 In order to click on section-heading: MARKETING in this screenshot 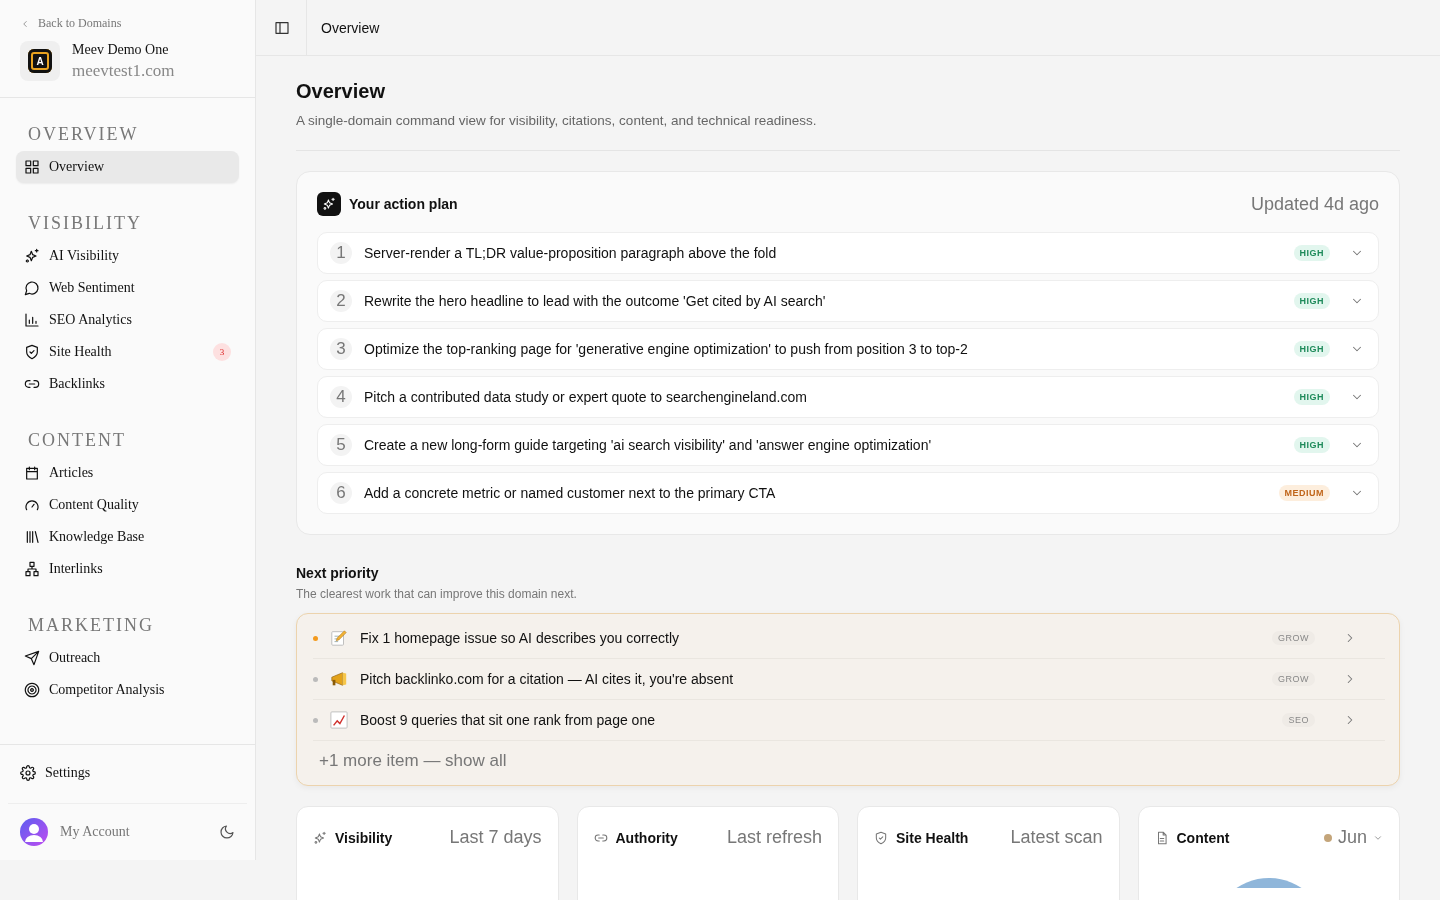, I will do `click(91, 625)`.